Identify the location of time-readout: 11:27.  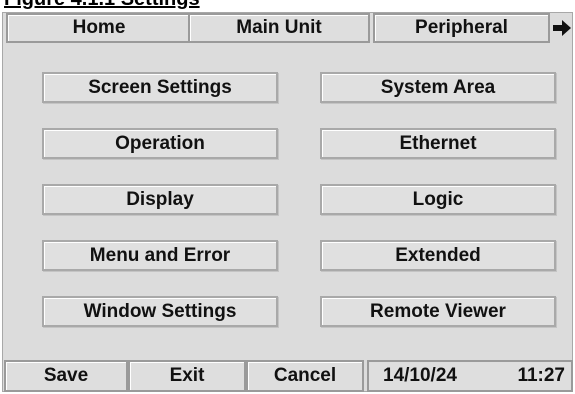
(541, 375).